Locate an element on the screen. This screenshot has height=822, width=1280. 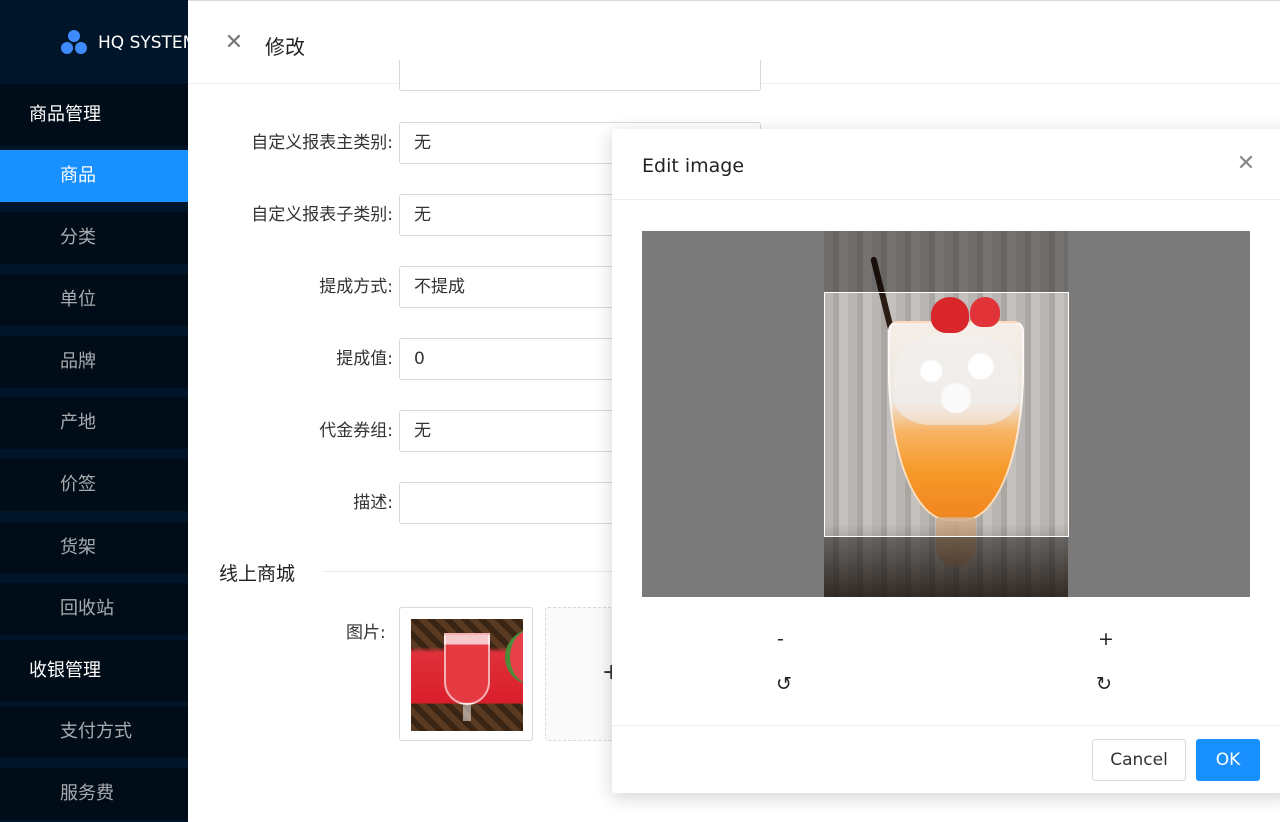
zoom-in-button: + is located at coordinates (1106, 639).